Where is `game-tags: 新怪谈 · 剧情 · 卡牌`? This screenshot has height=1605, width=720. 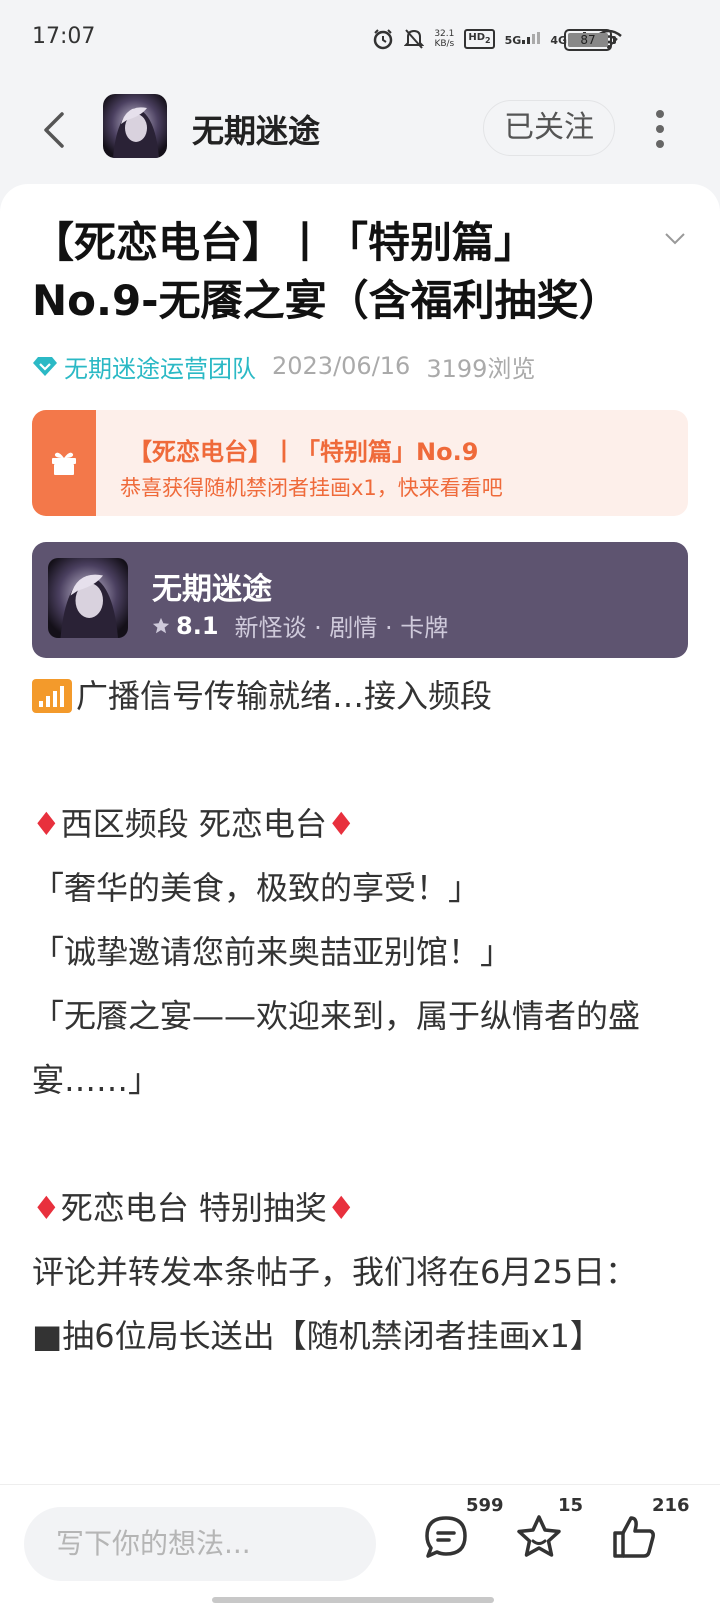 game-tags: 新怪谈 · 剧情 · 卡牌 is located at coordinates (341, 628).